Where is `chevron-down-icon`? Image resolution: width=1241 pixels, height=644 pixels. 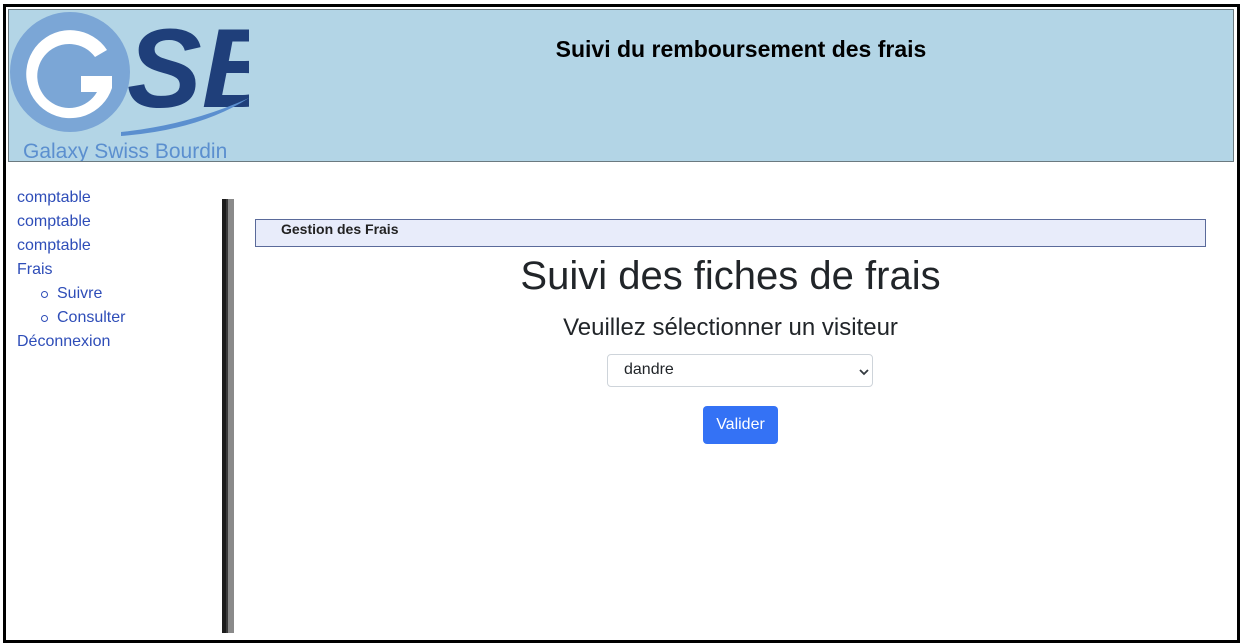 chevron-down-icon is located at coordinates (864, 371).